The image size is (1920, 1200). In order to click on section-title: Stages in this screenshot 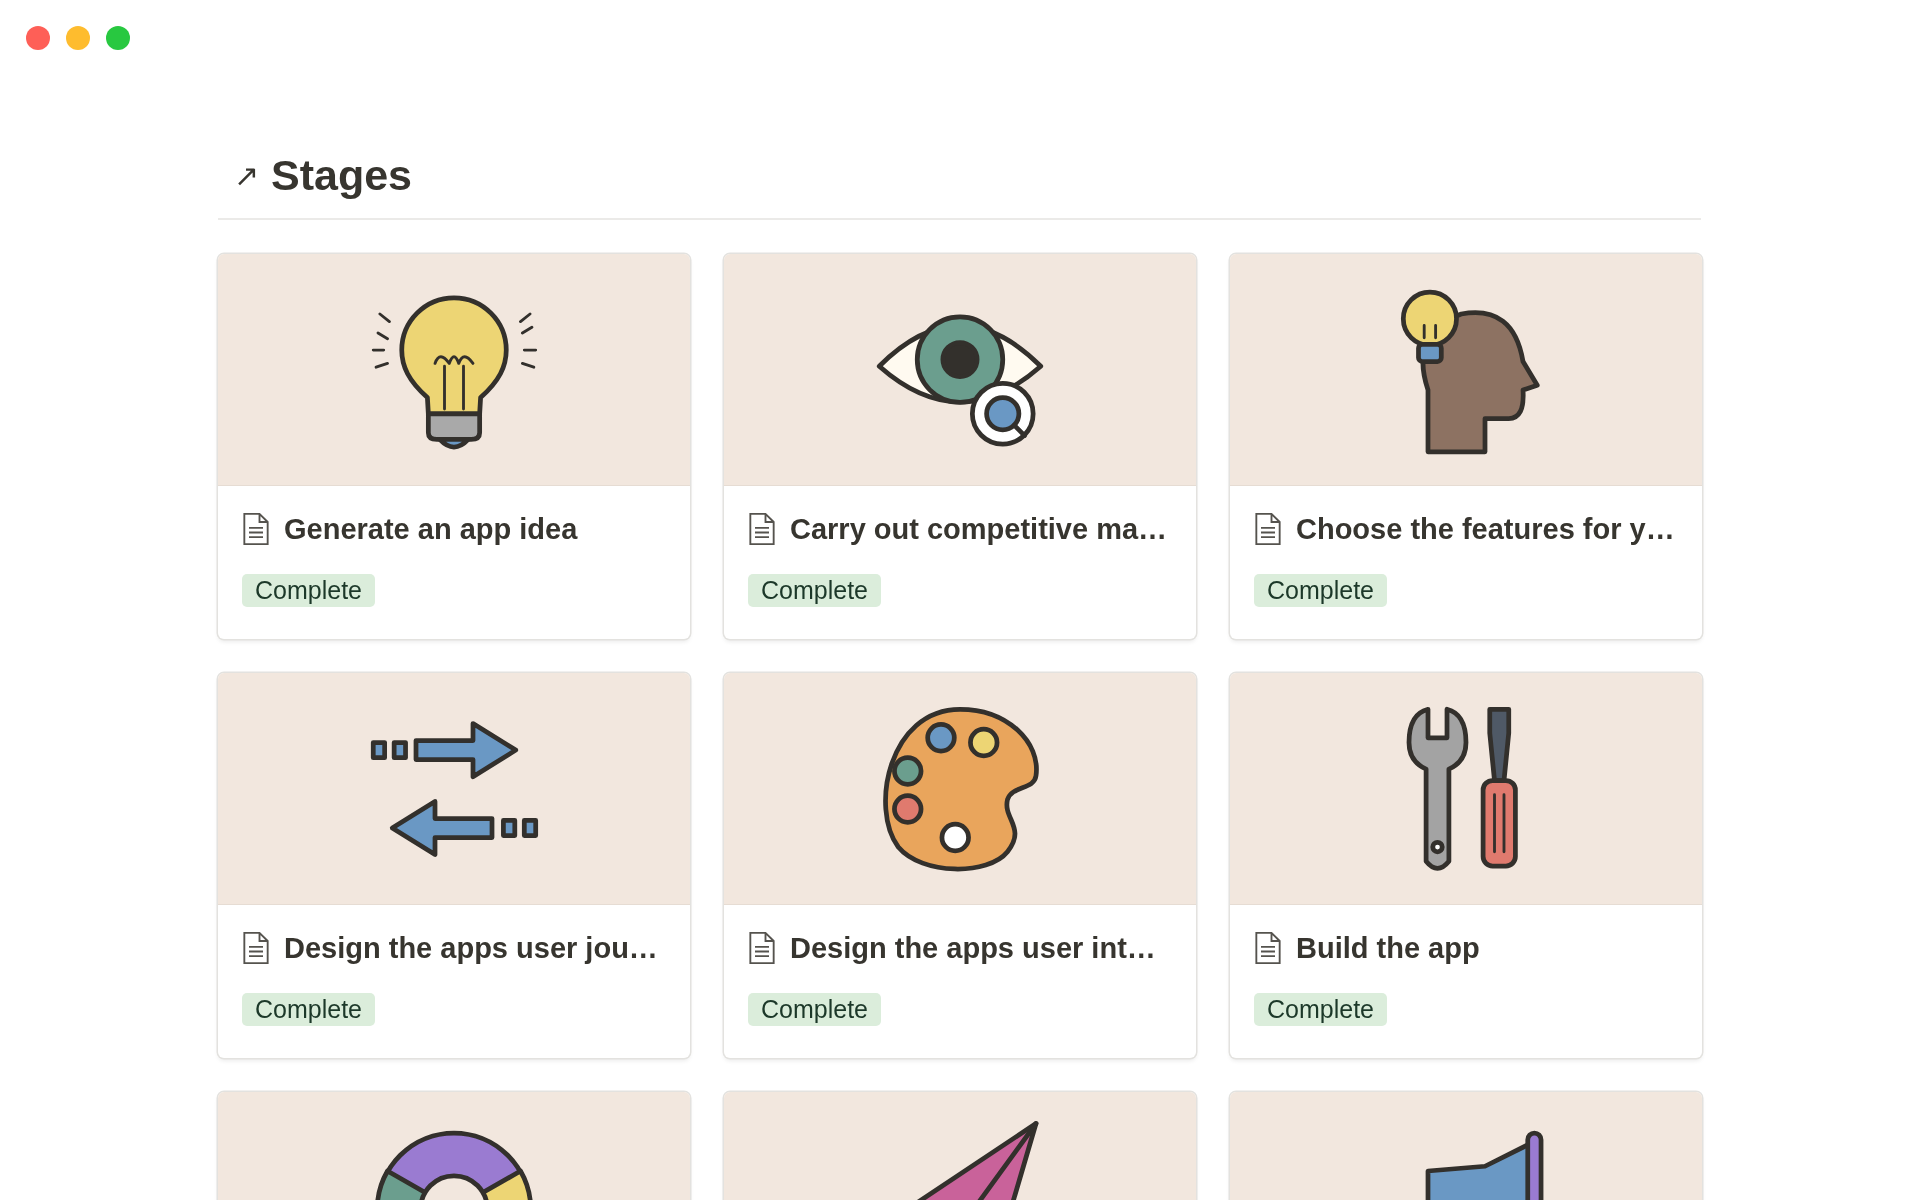, I will do `click(341, 175)`.